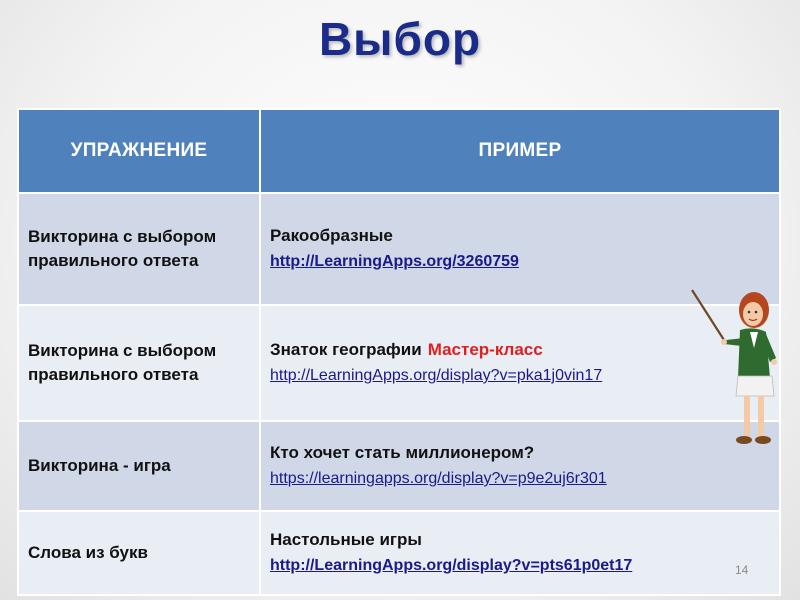 The height and width of the screenshot is (600, 800). Describe the element at coordinates (346, 539) in the screenshot. I see `example-name: Настольные игры` at that location.